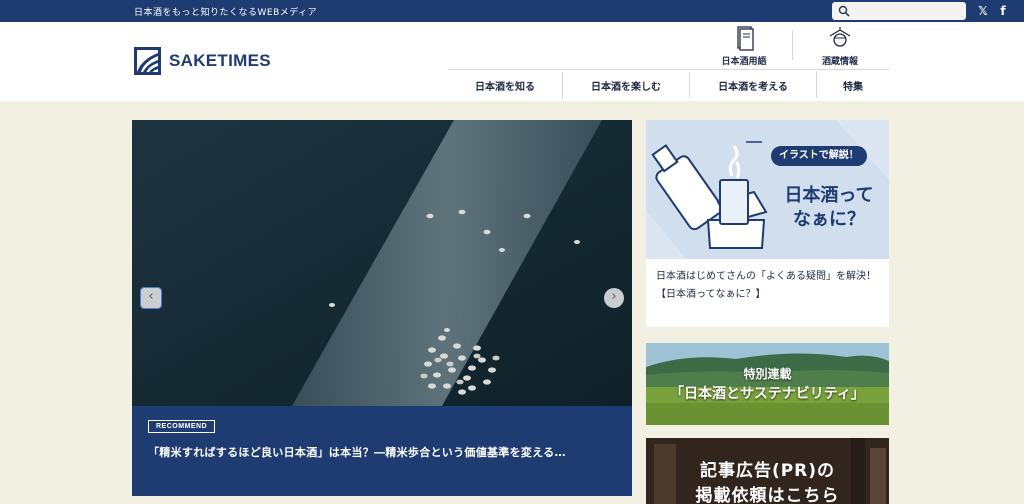  Describe the element at coordinates (767, 374) in the screenshot. I see `banner-kicker: 特別連載` at that location.